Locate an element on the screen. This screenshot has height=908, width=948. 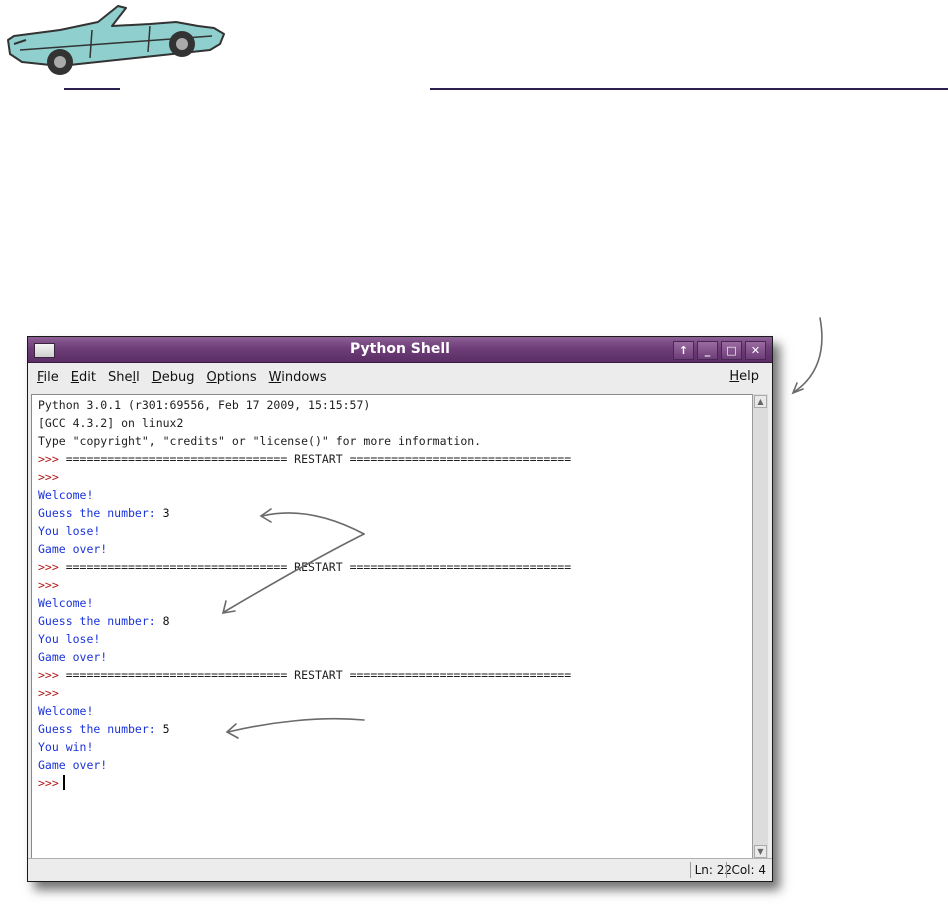
window-title: Python Shell is located at coordinates (400, 349).